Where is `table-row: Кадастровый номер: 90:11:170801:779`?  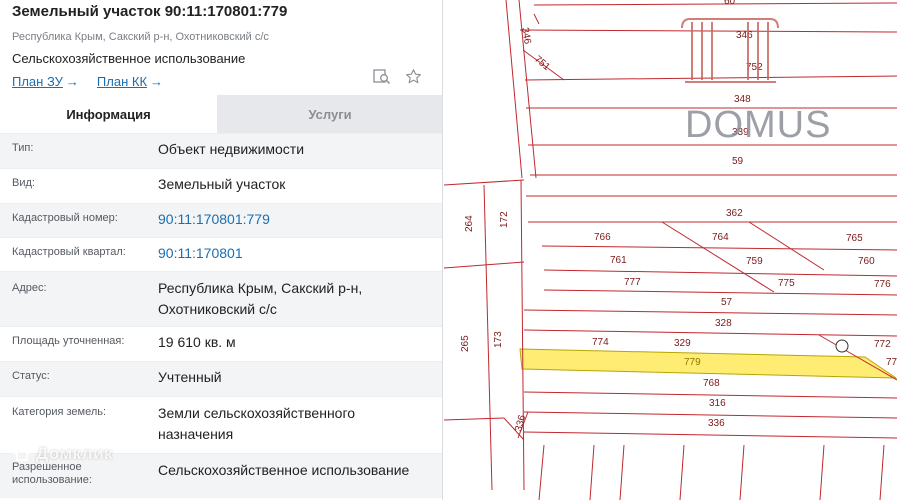 table-row: Кадастровый номер: 90:11:170801:779 is located at coordinates (221, 220).